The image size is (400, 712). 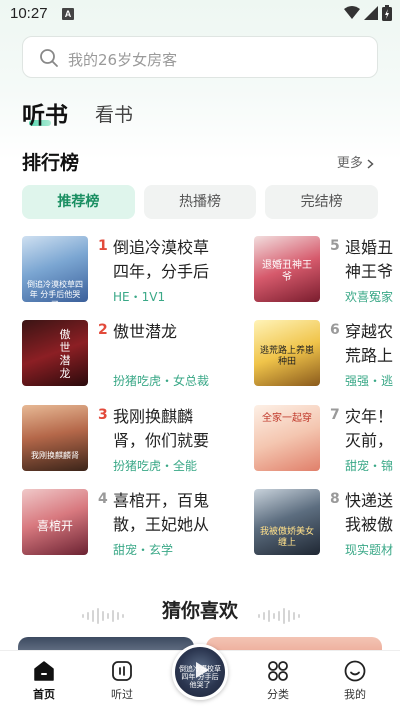 I want to click on rank-number: 8, so click(x=335, y=499).